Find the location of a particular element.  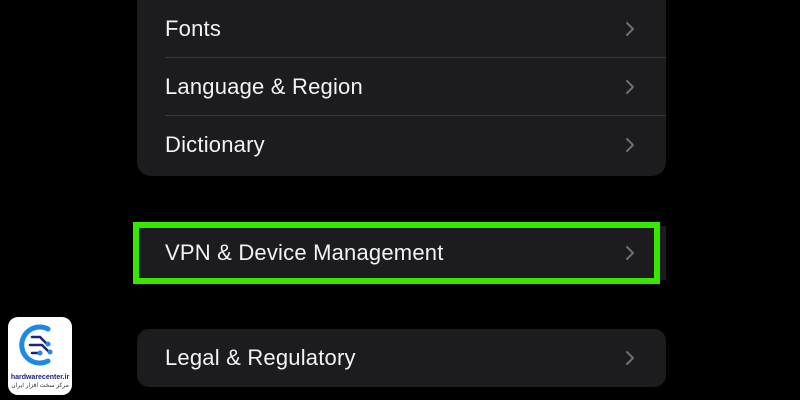

settings-row-language-region: Language & Region is located at coordinates (401, 87).